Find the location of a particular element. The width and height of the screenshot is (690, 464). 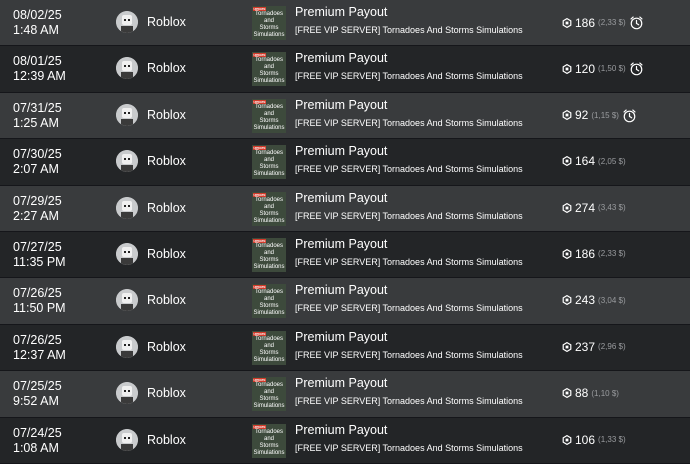

date-text: 07/31/25 is located at coordinates (37, 107).